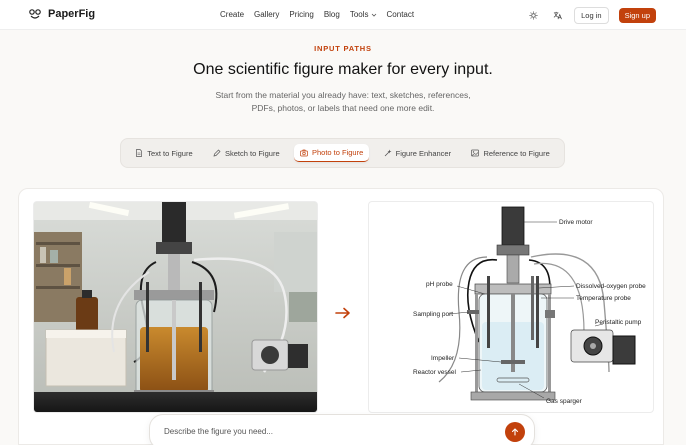  Describe the element at coordinates (433, 314) in the screenshot. I see `diagram-label-sampling-port: Sampling port` at that location.